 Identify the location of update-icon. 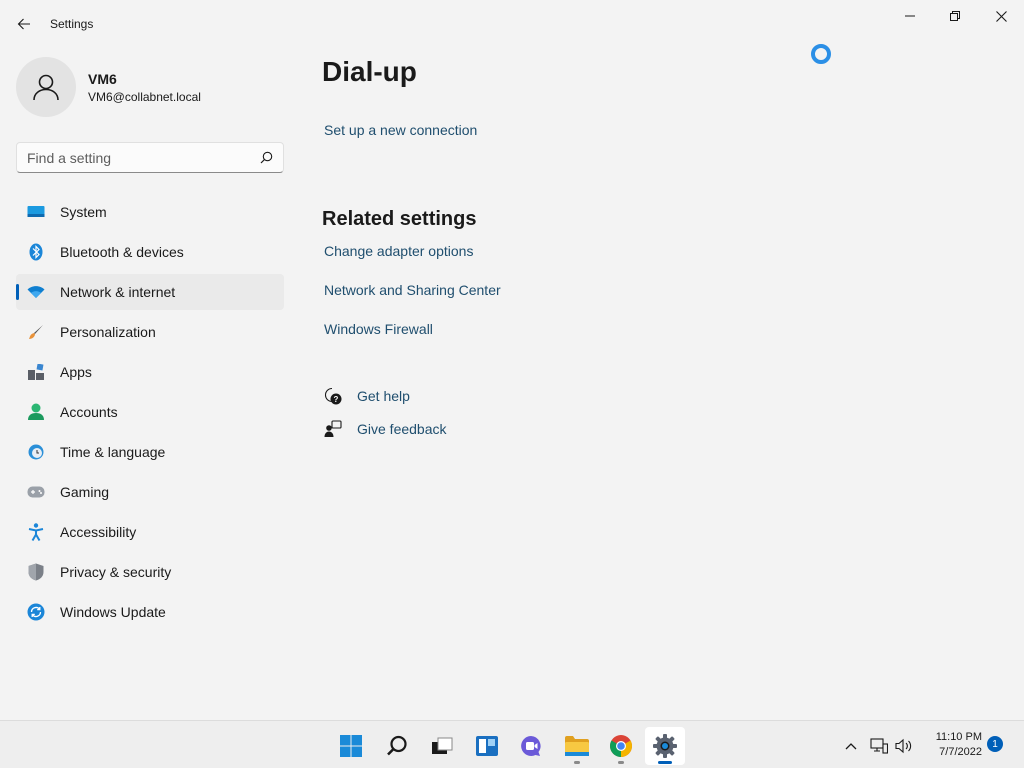
(36, 612).